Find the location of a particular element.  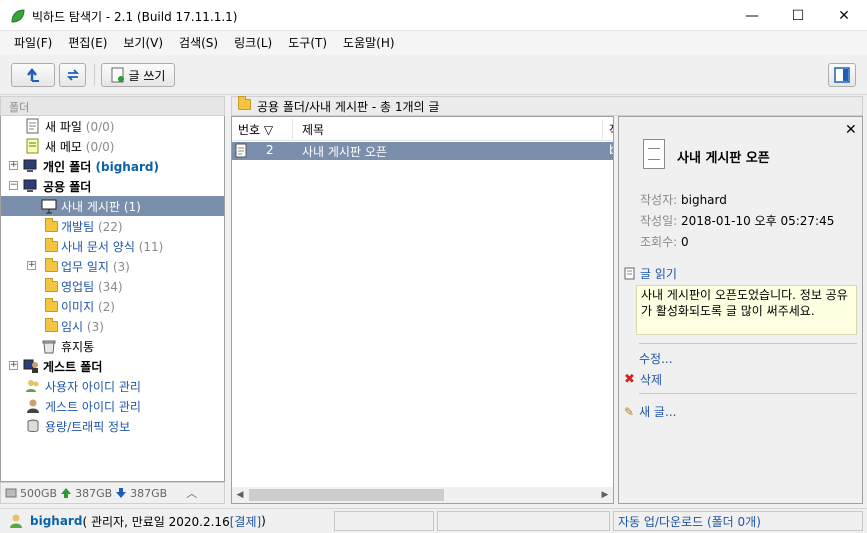

storage-status: 500GB 387GB 387GB ︿ is located at coordinates (112, 493).